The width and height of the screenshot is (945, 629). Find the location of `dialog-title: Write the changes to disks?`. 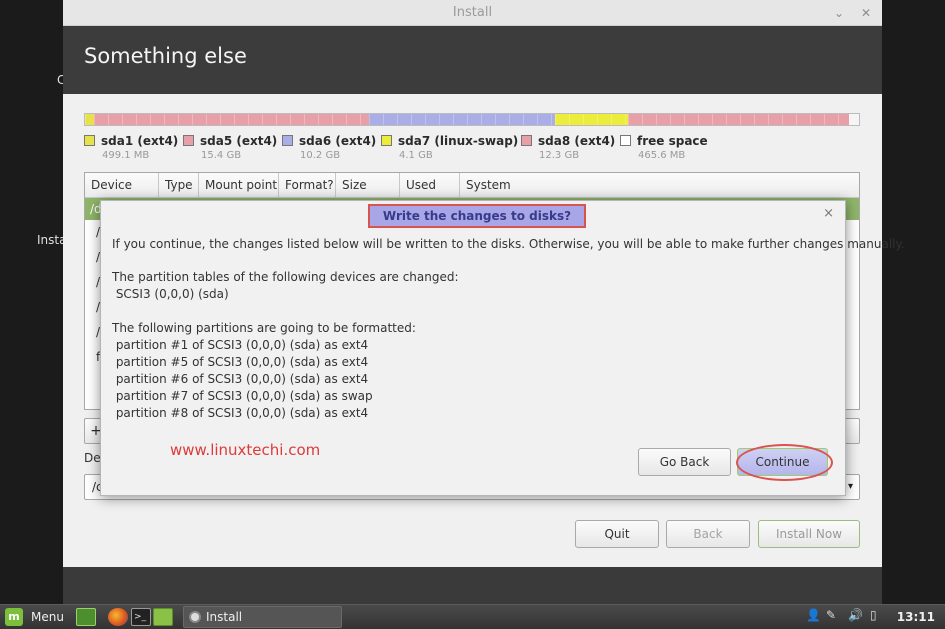

dialog-title: Write the changes to disks? is located at coordinates (477, 216).